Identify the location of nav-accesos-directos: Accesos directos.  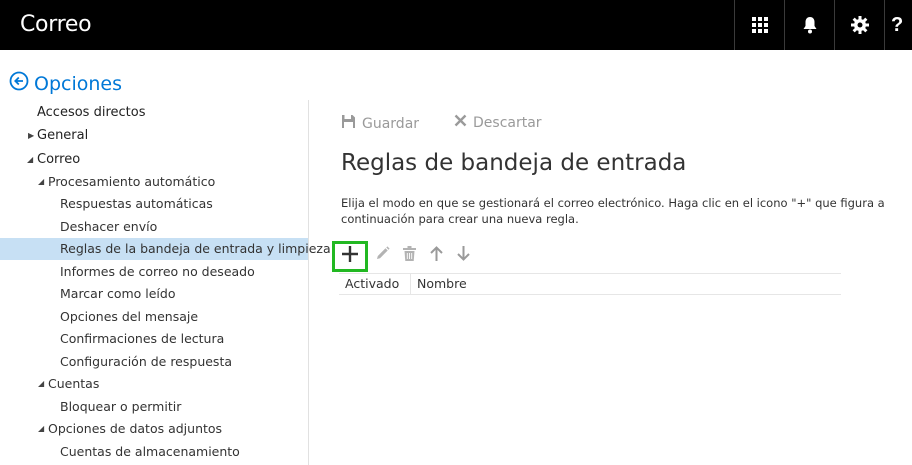
(154, 113).